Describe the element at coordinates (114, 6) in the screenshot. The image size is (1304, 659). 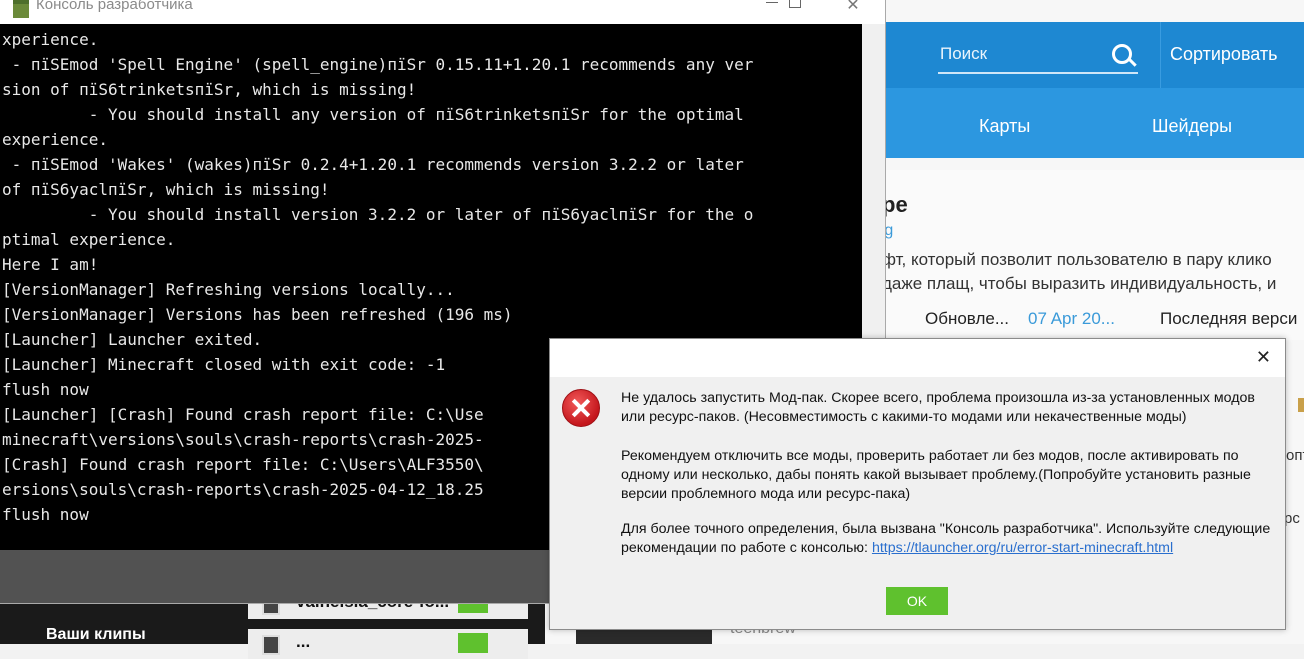
I see `console-title: Консоль разработчика` at that location.